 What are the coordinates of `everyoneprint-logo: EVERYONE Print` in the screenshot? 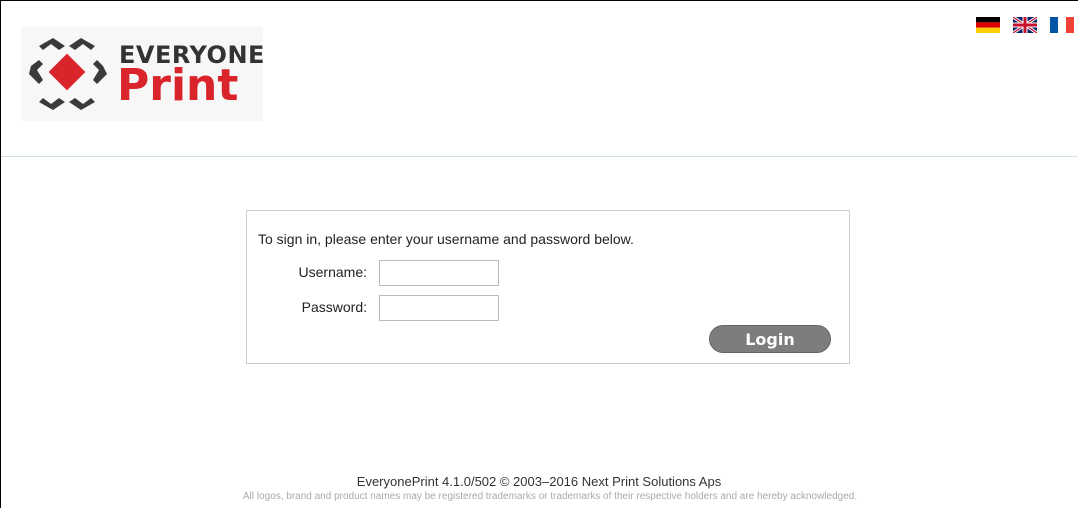 It's located at (142, 74).